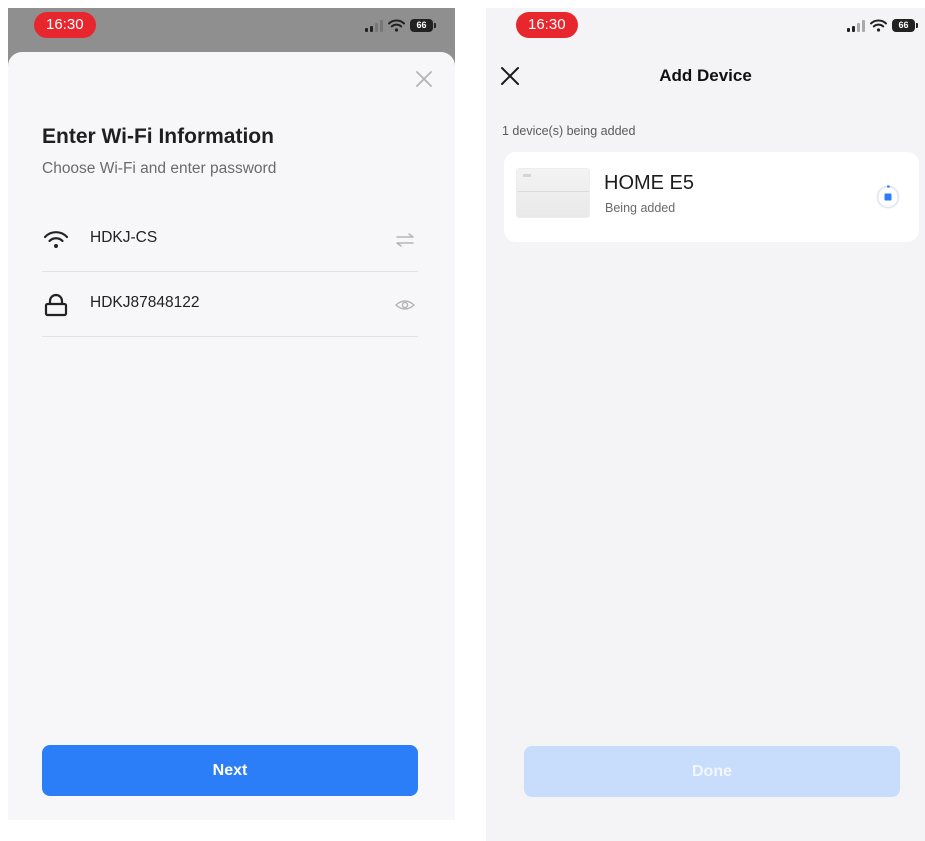 The width and height of the screenshot is (925, 841). I want to click on wifi-network-value: HDKJ-CS, so click(124, 237).